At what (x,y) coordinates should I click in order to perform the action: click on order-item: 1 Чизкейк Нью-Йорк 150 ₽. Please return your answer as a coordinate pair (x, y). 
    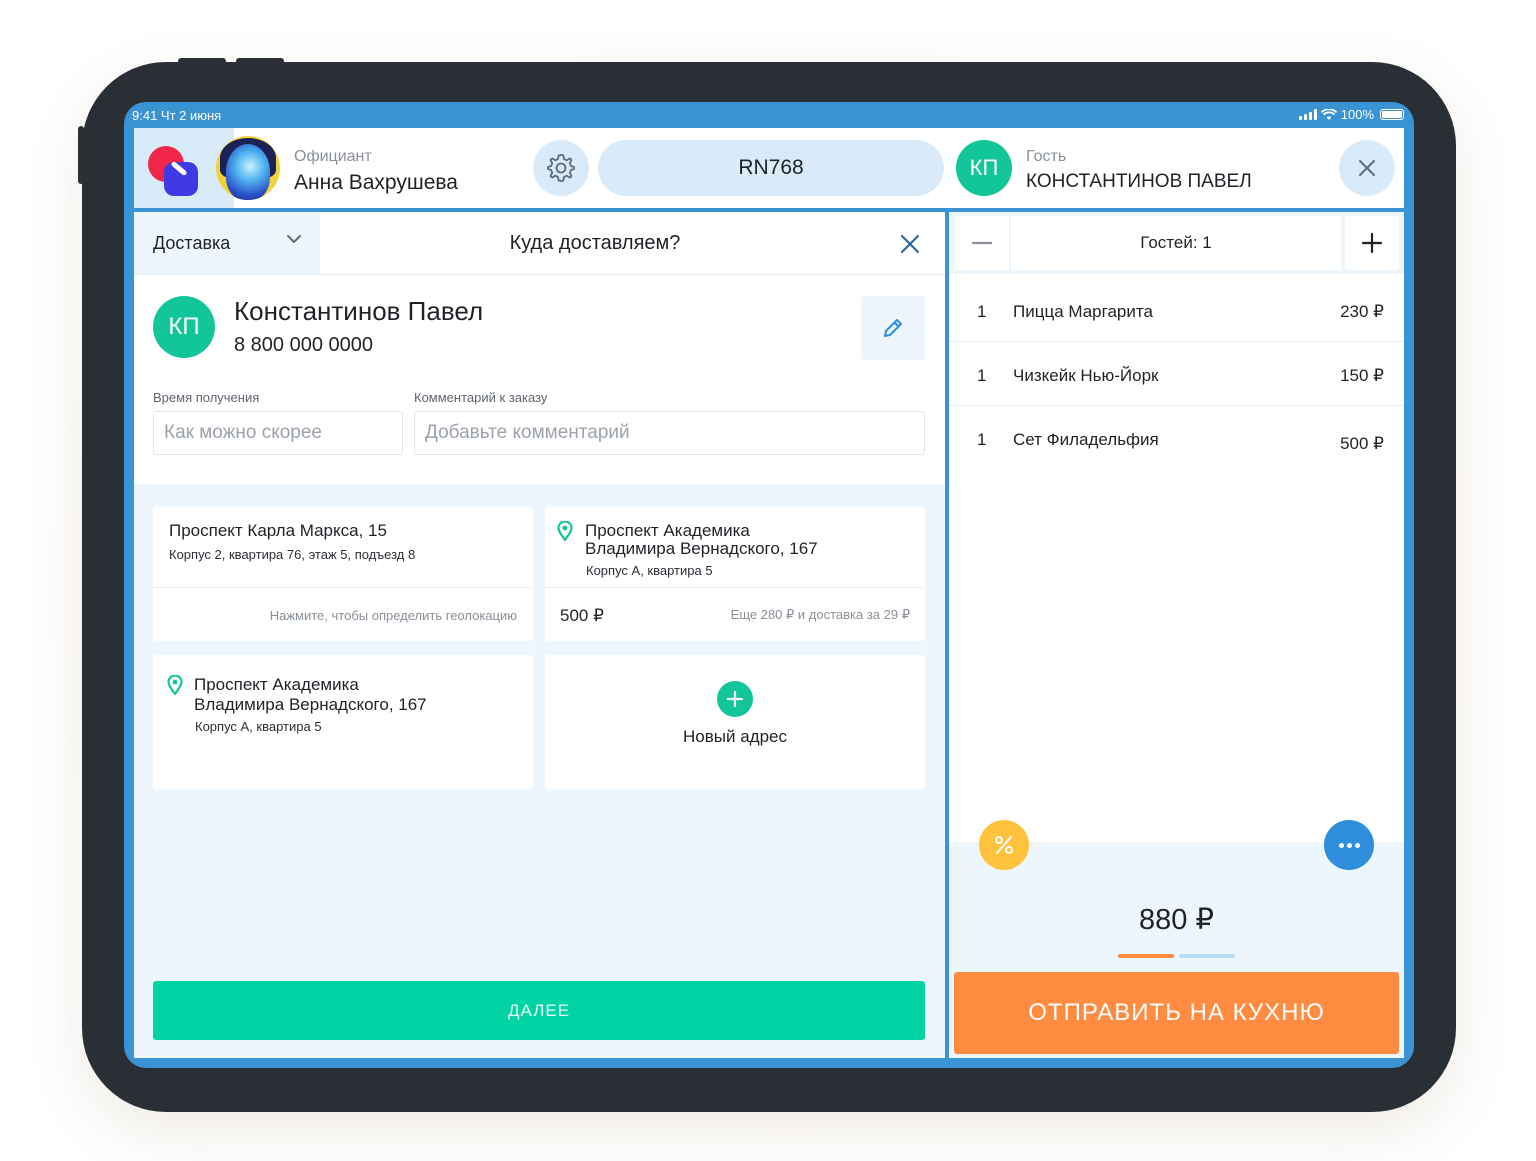
    Looking at the image, I should click on (1176, 374).